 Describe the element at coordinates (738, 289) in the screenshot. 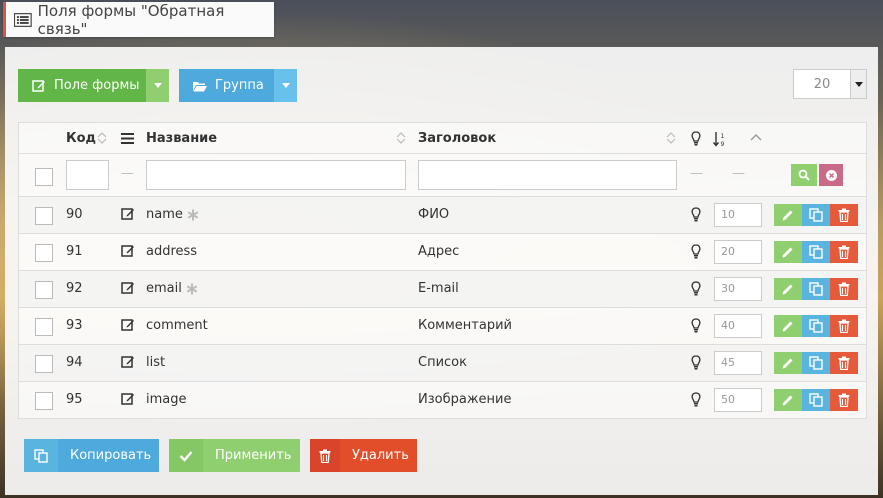

I see `row-sort-input: 30` at that location.